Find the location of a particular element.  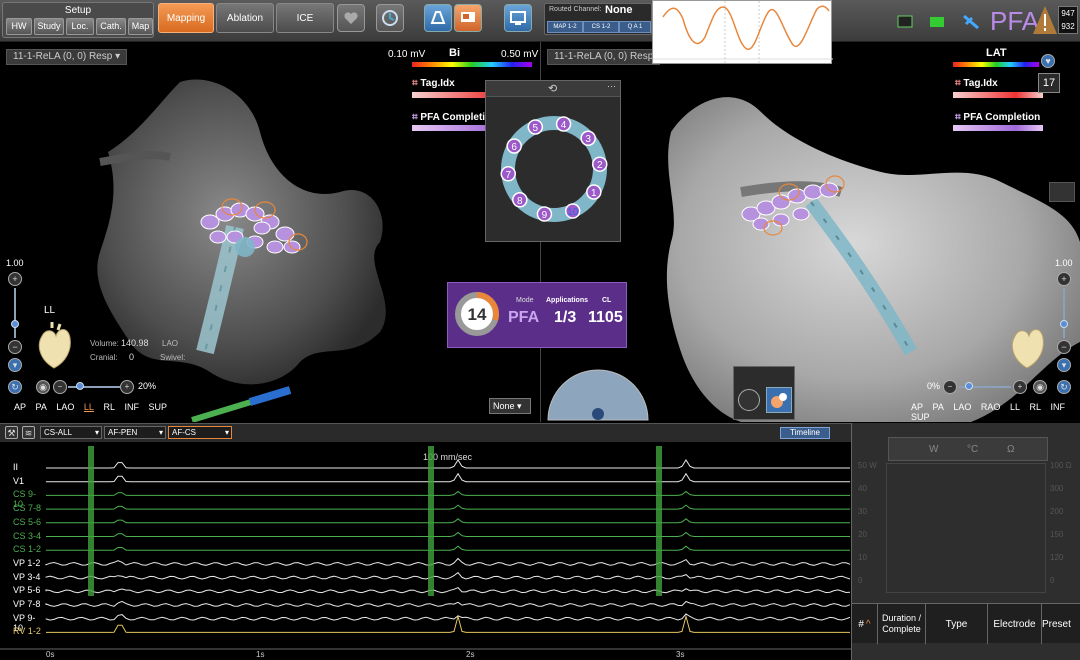

left-zoom-out-button: − is located at coordinates (15, 347).